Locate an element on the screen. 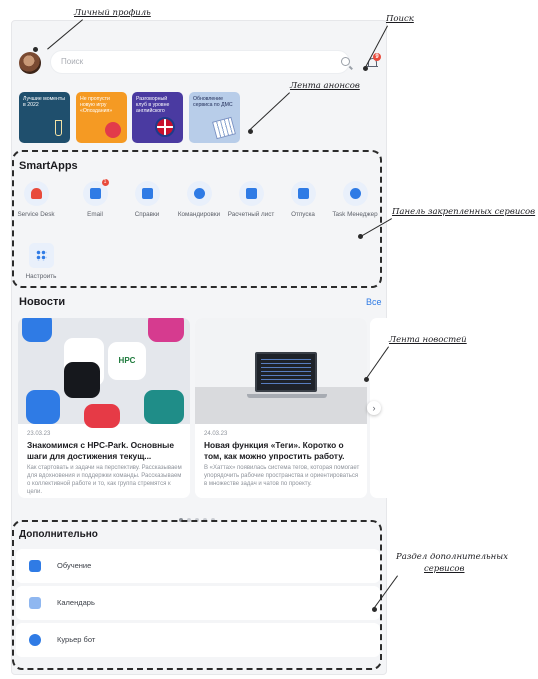 The image size is (538, 679). smartapps-title: SmartApps is located at coordinates (48, 166).